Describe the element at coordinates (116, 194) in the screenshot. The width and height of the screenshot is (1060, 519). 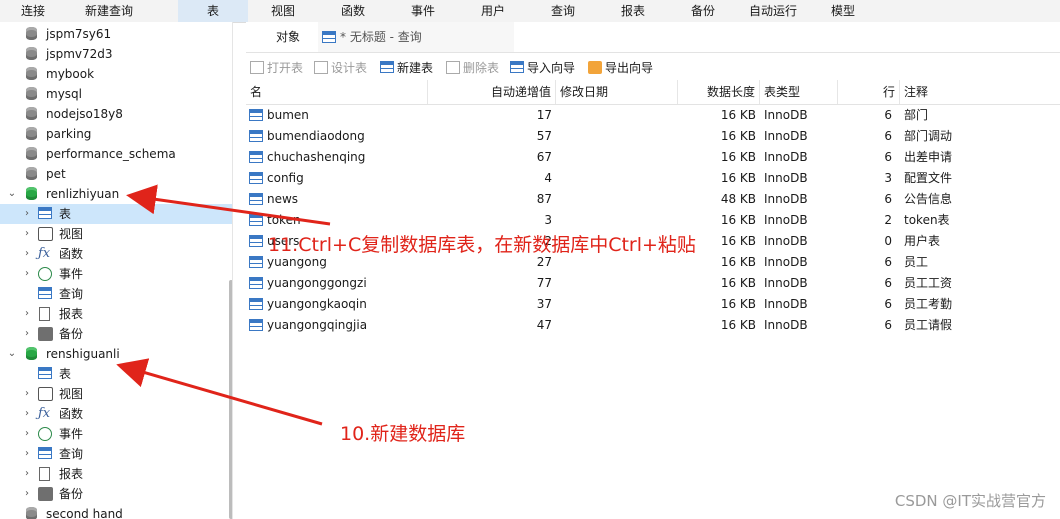
I see `tree-db-renlizhiyuan: ⌄ renlizhiyuan` at that location.